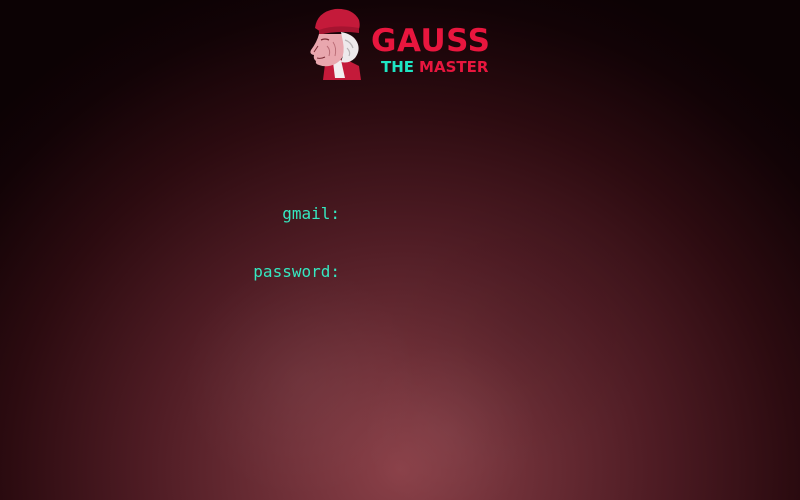 The width and height of the screenshot is (800, 500). I want to click on password-input, so click(458, 272).